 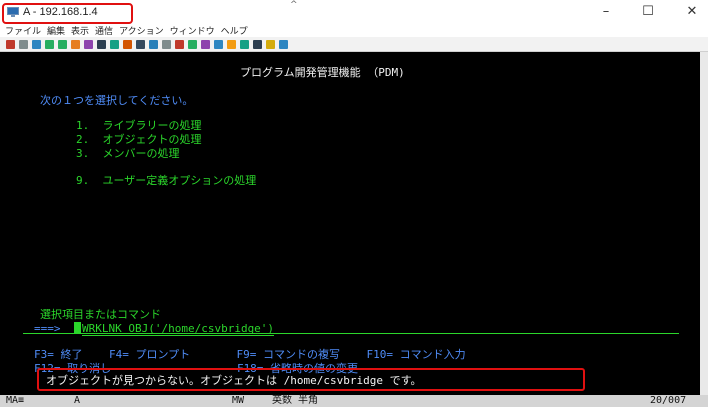 I want to click on chevron-up-icon: ^, so click(x=294, y=5).